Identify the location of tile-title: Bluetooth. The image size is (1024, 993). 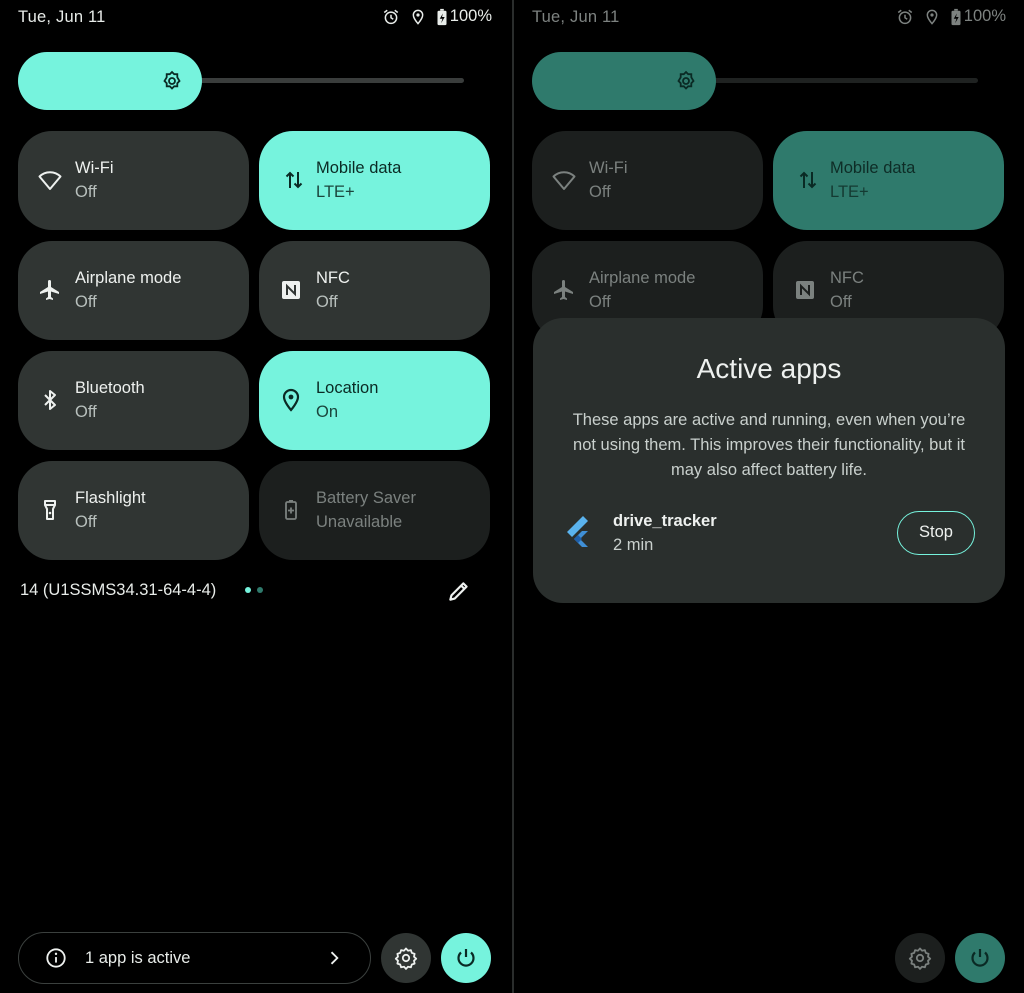
(110, 388).